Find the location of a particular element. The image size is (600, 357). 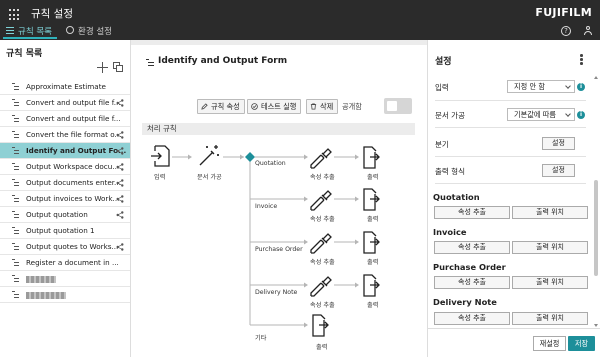

scroll-down-icon is located at coordinates (596, 325).